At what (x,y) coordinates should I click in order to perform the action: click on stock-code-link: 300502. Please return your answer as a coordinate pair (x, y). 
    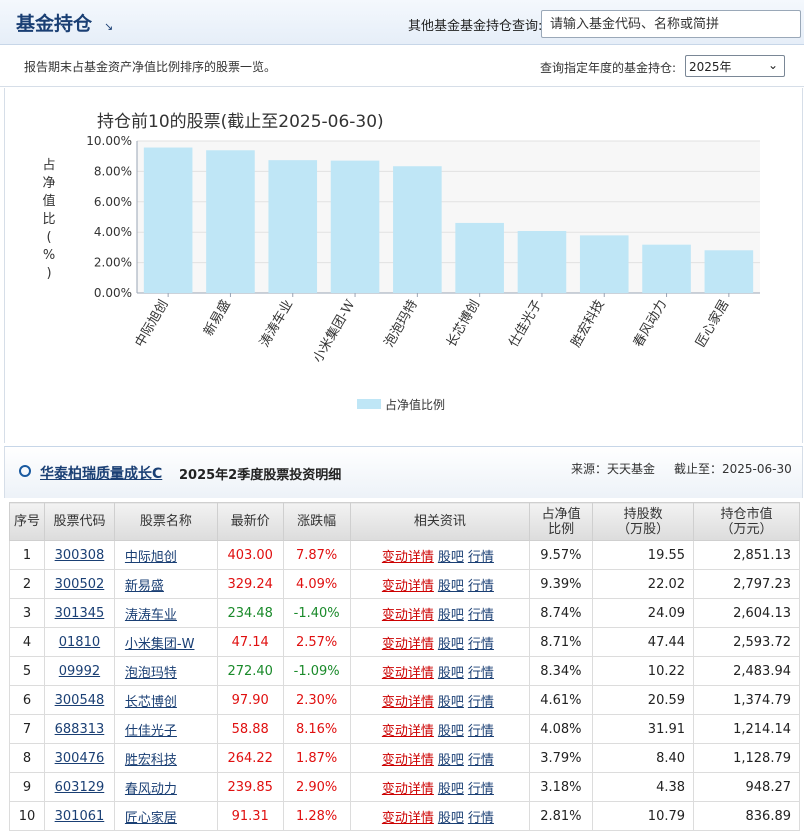
    Looking at the image, I should click on (80, 584).